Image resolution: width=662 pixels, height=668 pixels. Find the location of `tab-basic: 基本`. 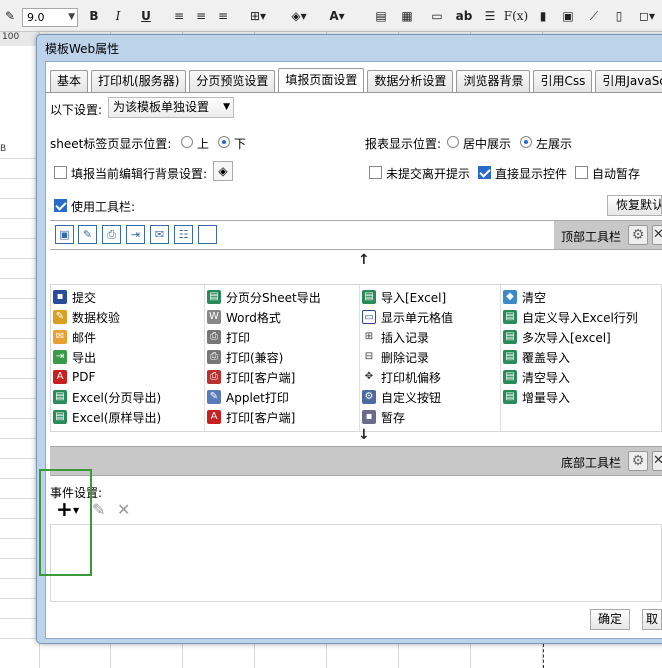

tab-basic: 基本 is located at coordinates (69, 81).